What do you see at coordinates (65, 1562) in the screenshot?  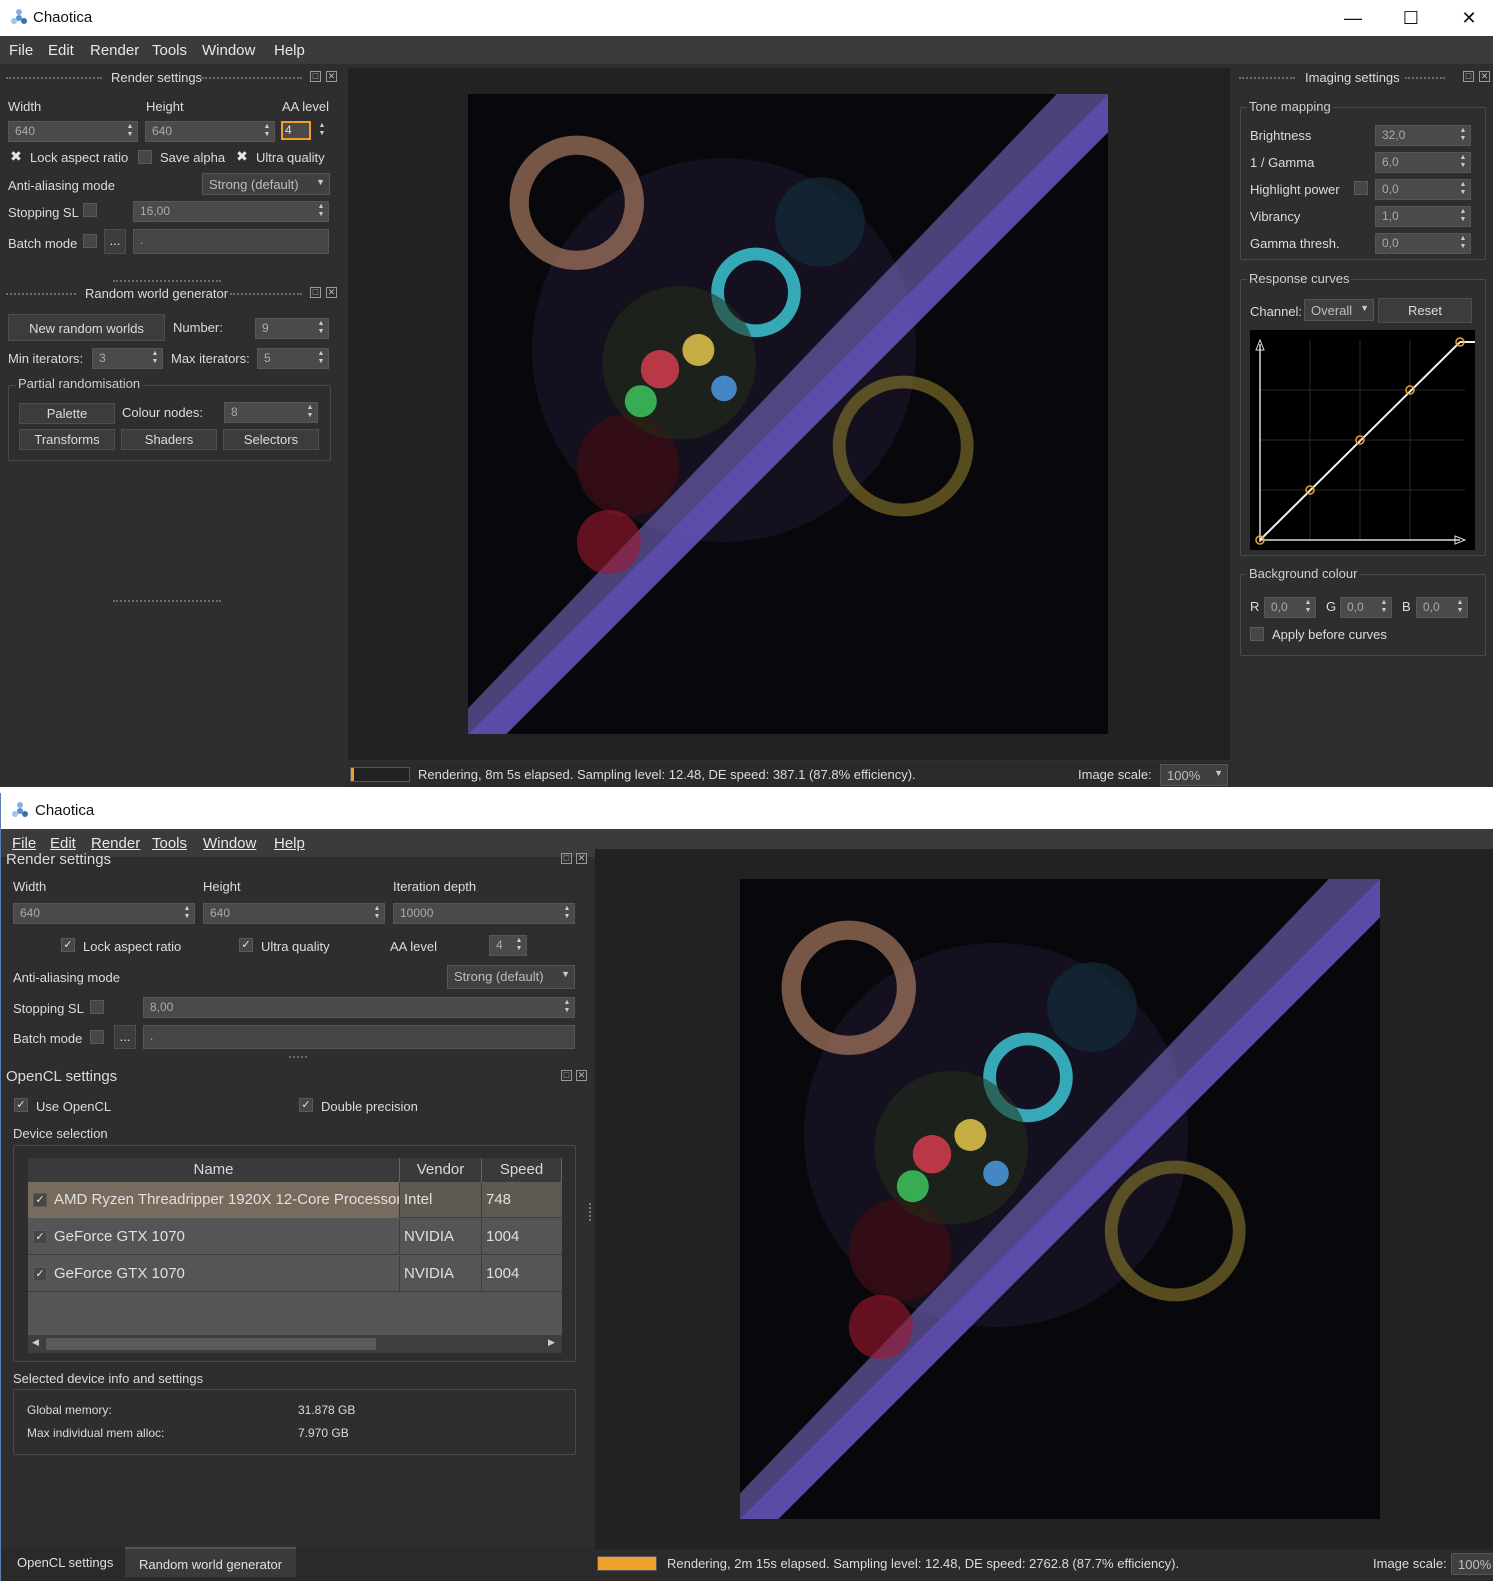 I see `tab-opencl-settings: OpenCL settings` at bounding box center [65, 1562].